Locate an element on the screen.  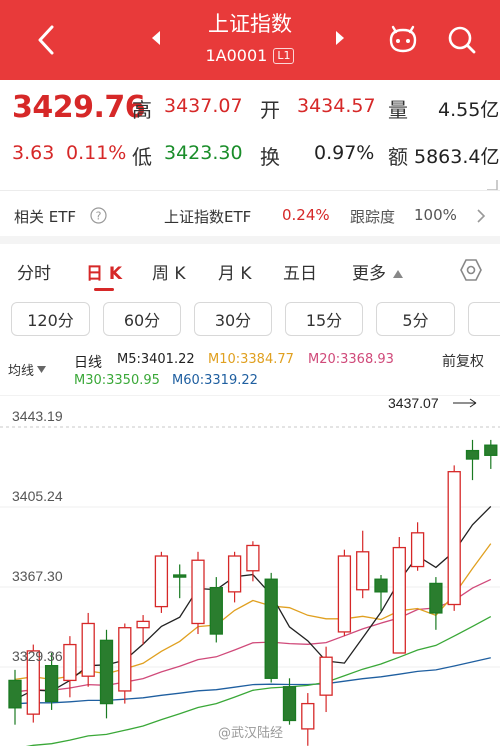
open-value: 3434.57 is located at coordinates (336, 106).